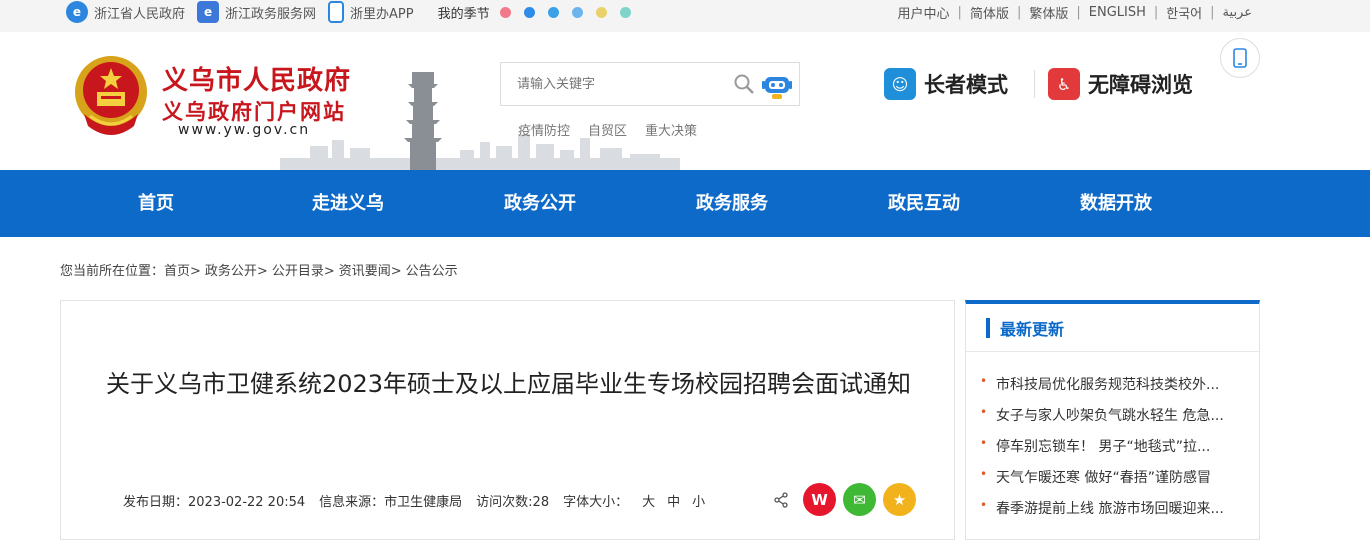  What do you see at coordinates (463, 14) in the screenshot?
I see `season-label: 我的季节` at bounding box center [463, 14].